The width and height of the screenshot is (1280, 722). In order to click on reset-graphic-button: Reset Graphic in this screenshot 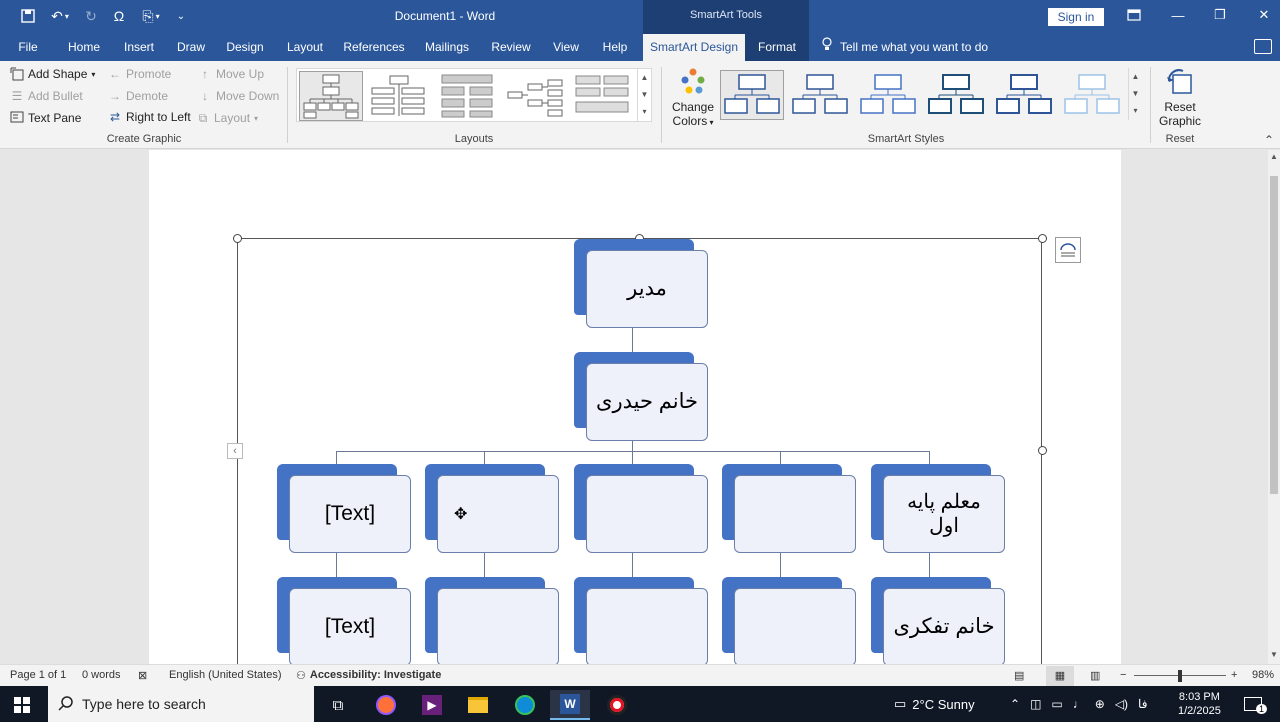, I will do `click(1180, 97)`.